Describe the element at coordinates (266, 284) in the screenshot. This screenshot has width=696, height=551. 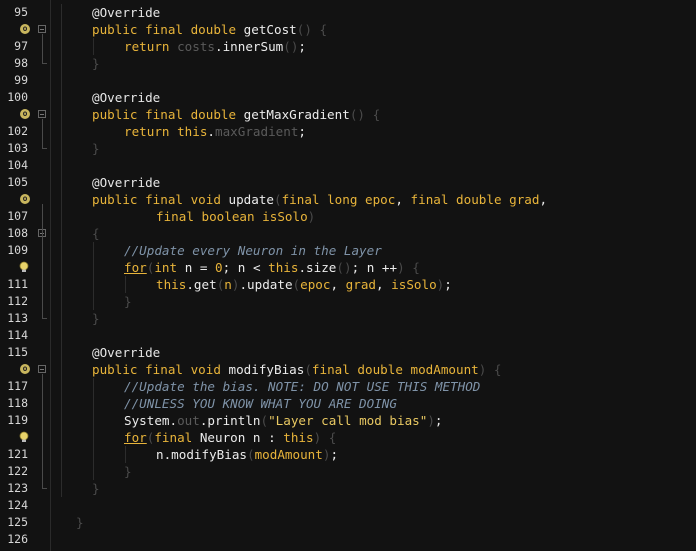
I see `code-token: .update` at that location.